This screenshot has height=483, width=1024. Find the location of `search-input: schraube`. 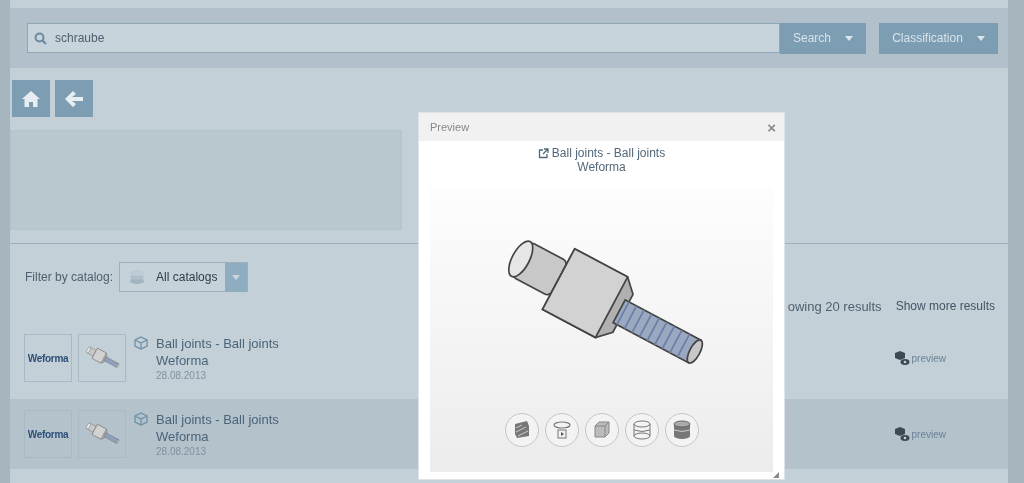

search-input: schraube is located at coordinates (416, 38).